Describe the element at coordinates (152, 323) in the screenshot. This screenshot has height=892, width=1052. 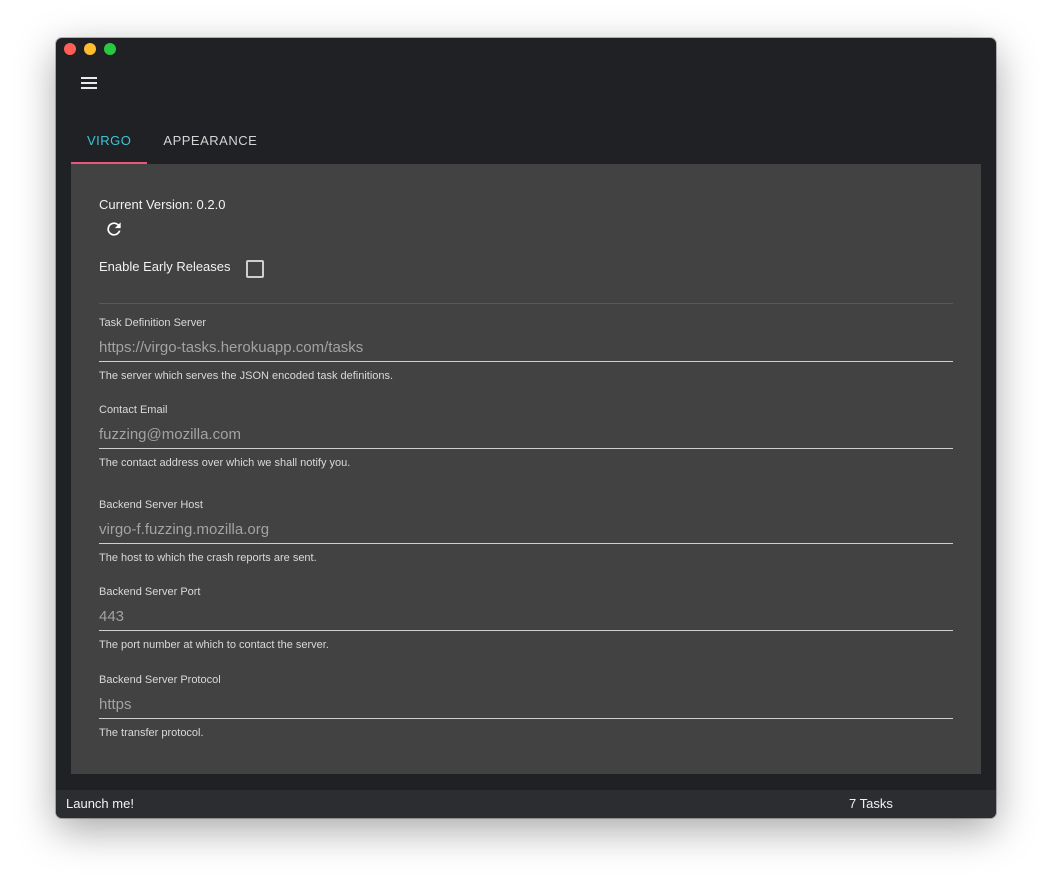
I see `field-label: Task Definition Server` at that location.